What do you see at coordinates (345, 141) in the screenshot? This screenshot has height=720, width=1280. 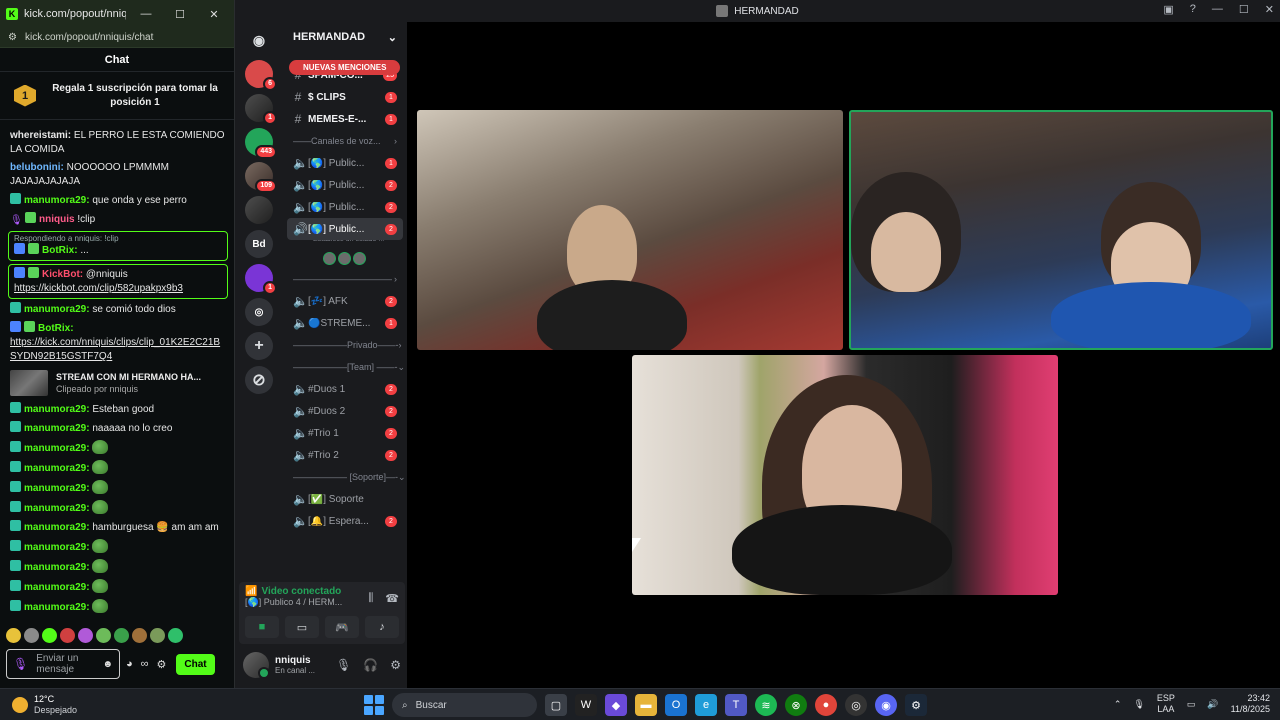 I see `category-voice: ——Canales de voz... ›` at bounding box center [345, 141].